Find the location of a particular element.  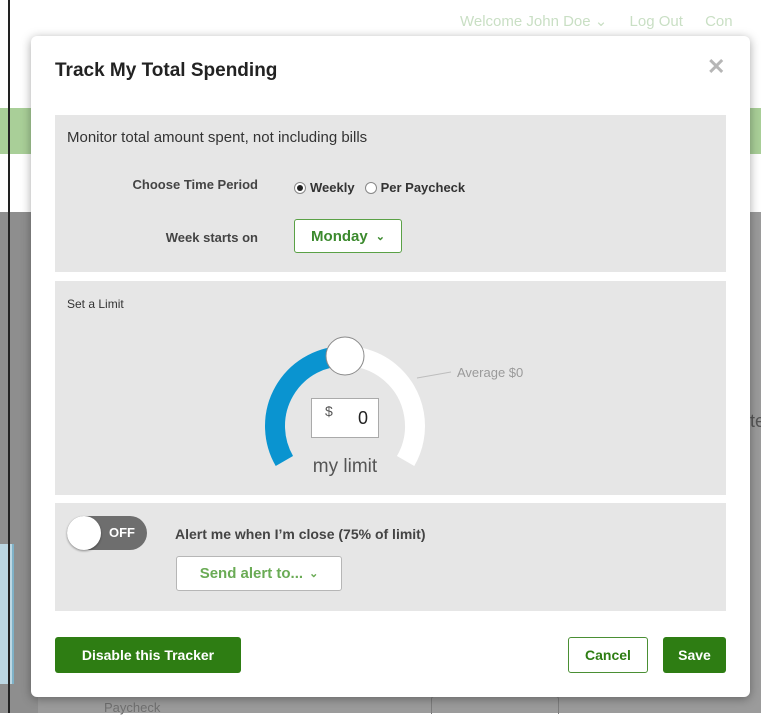

cancel-button: Cancel is located at coordinates (608, 655).